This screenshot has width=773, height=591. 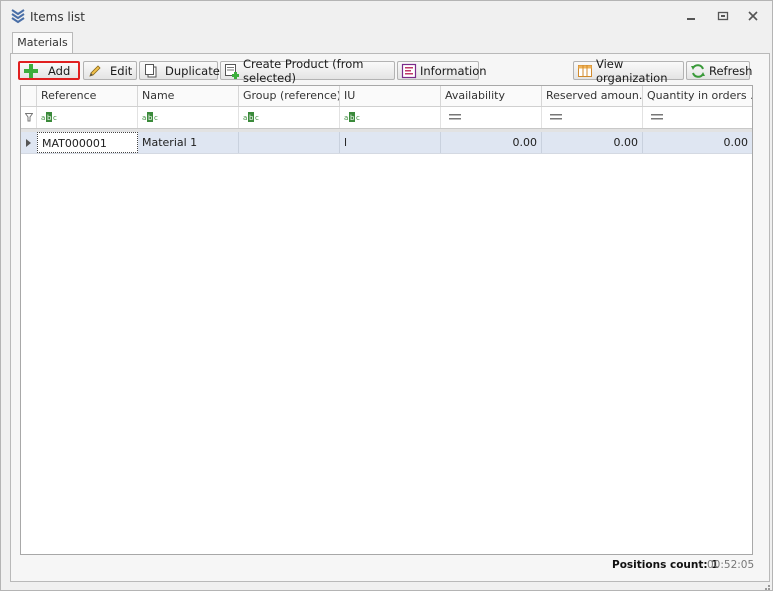 What do you see at coordinates (766, 586) in the screenshot?
I see `resize-grip-icon` at bounding box center [766, 586].